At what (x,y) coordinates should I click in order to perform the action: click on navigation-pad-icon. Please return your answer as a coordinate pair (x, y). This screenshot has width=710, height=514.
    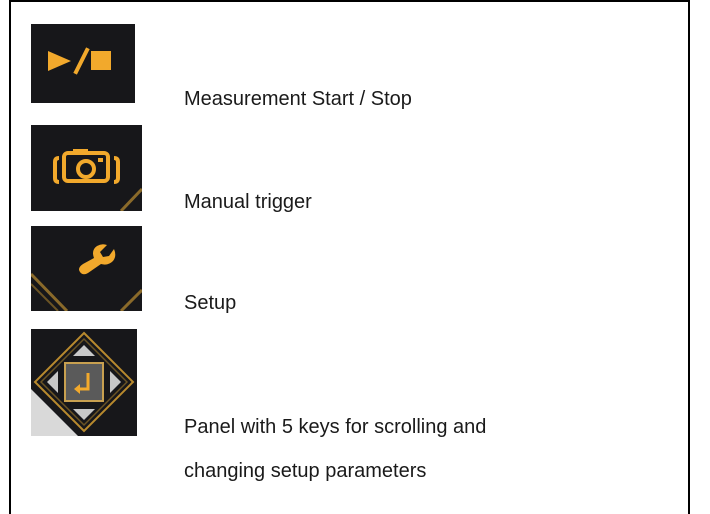
    Looking at the image, I should click on (84, 382).